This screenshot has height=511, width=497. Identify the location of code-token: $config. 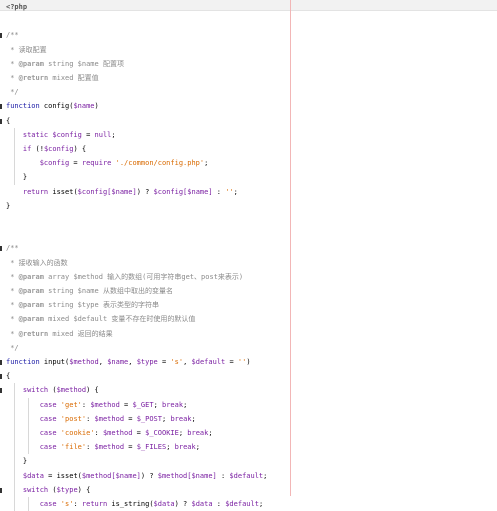
(38, 163).